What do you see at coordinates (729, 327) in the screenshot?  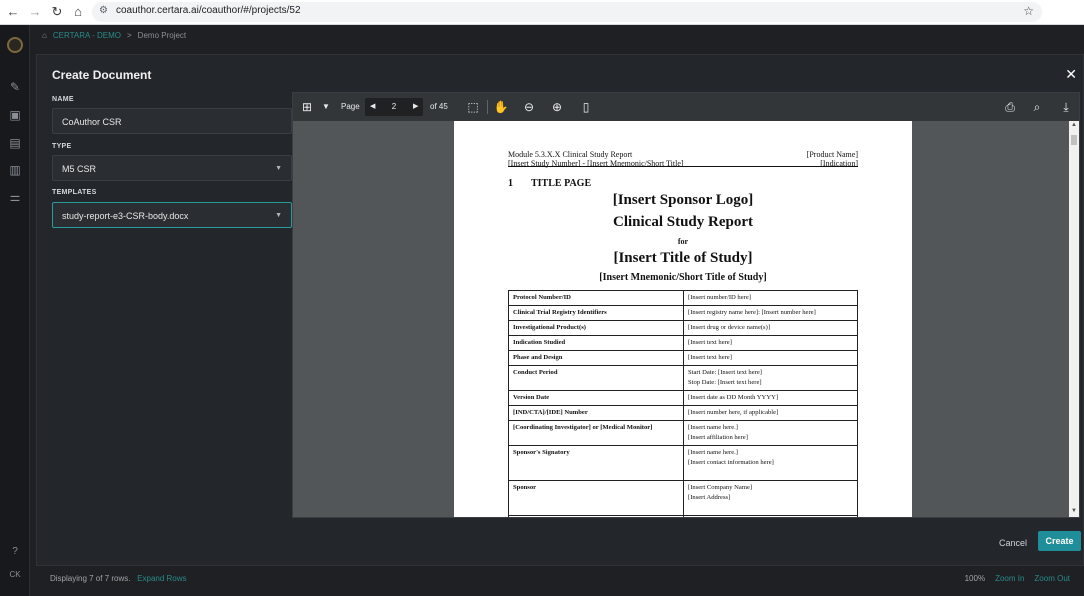 I see `row-value-line: [Insert drug or device name(s)]` at bounding box center [729, 327].